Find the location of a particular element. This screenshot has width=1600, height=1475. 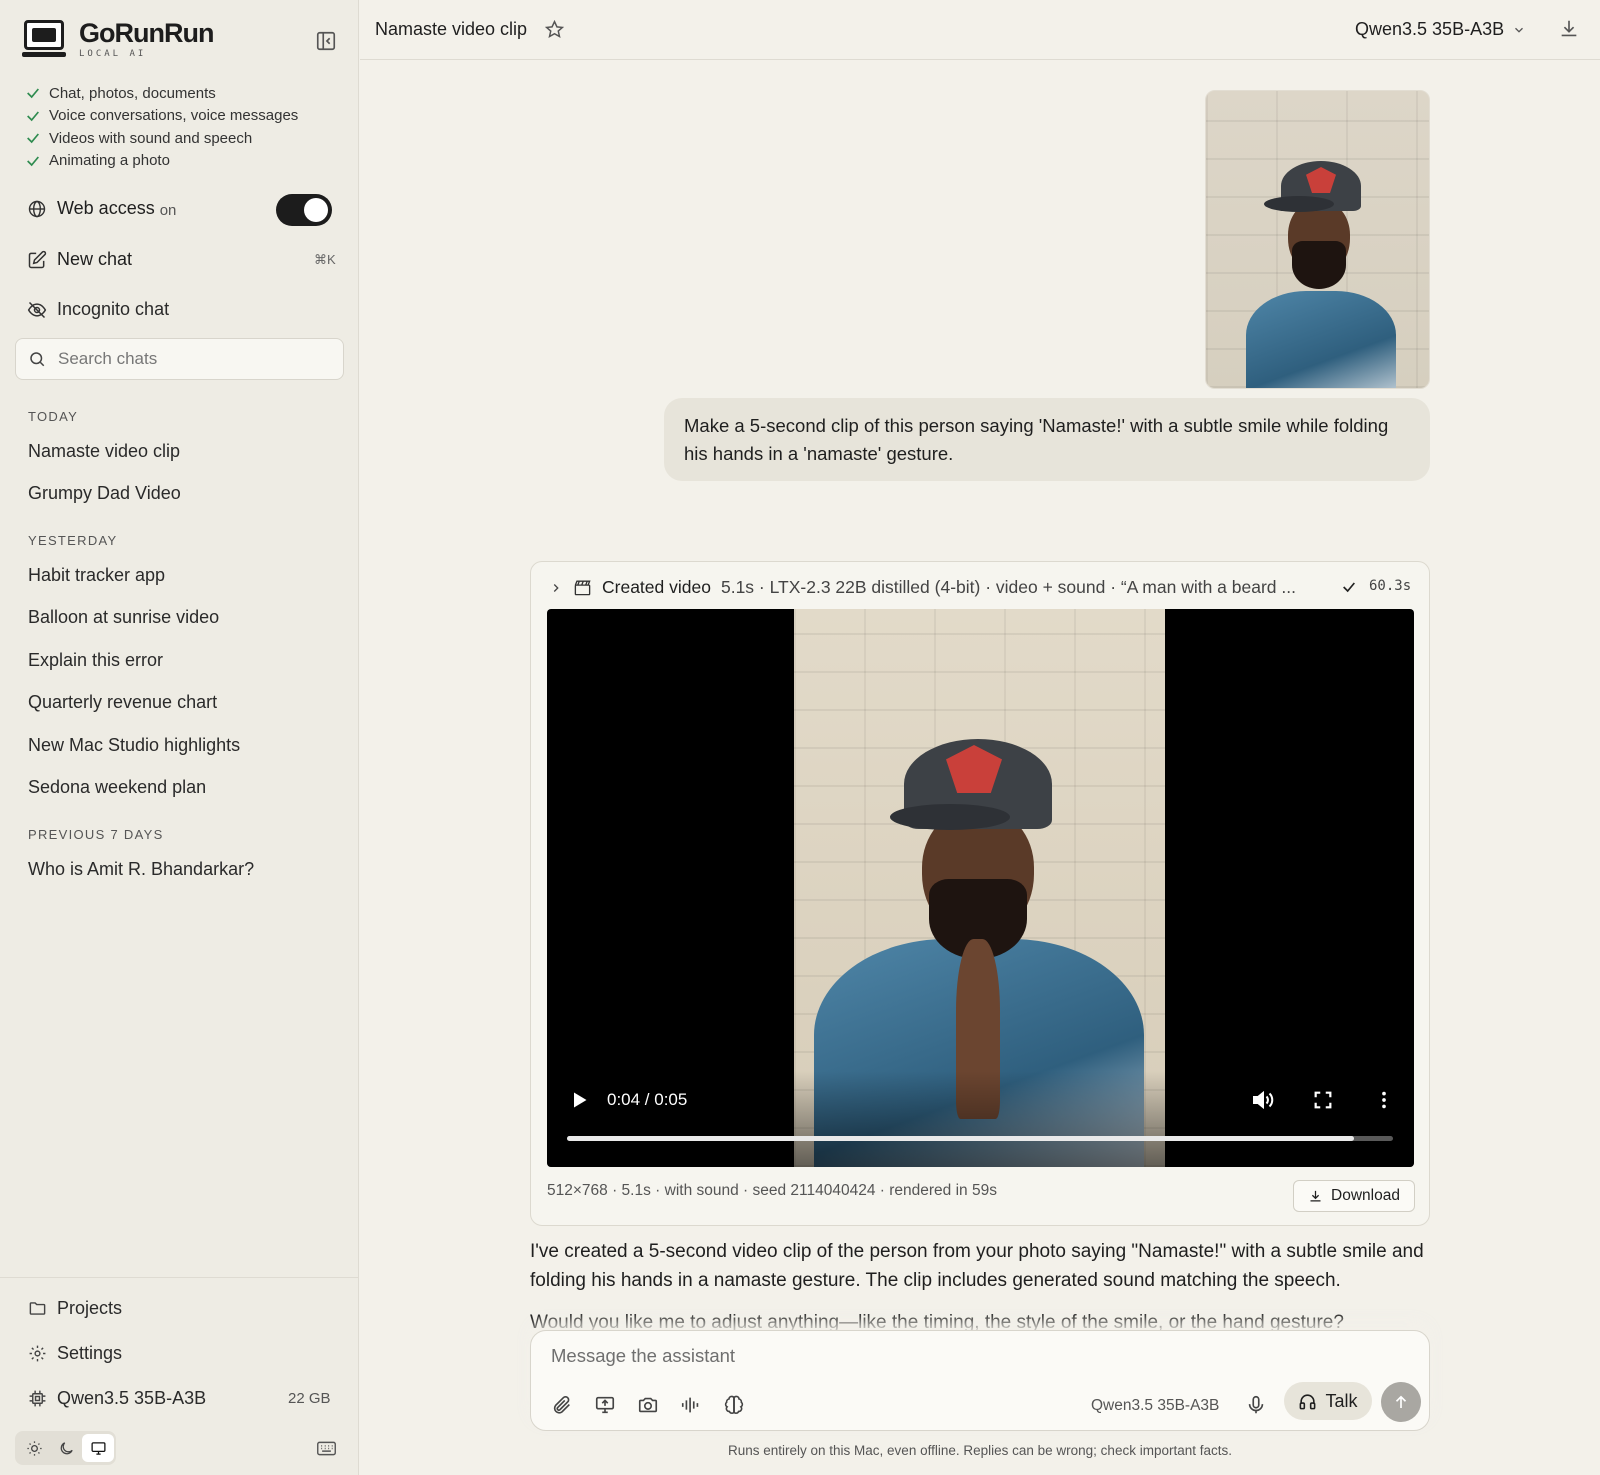

send-button is located at coordinates (1401, 1402).